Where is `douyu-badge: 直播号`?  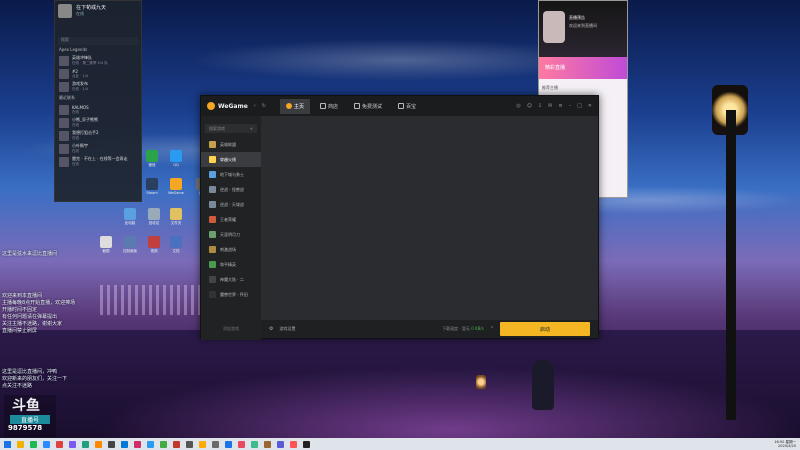 douyu-badge: 直播号 is located at coordinates (30, 419).